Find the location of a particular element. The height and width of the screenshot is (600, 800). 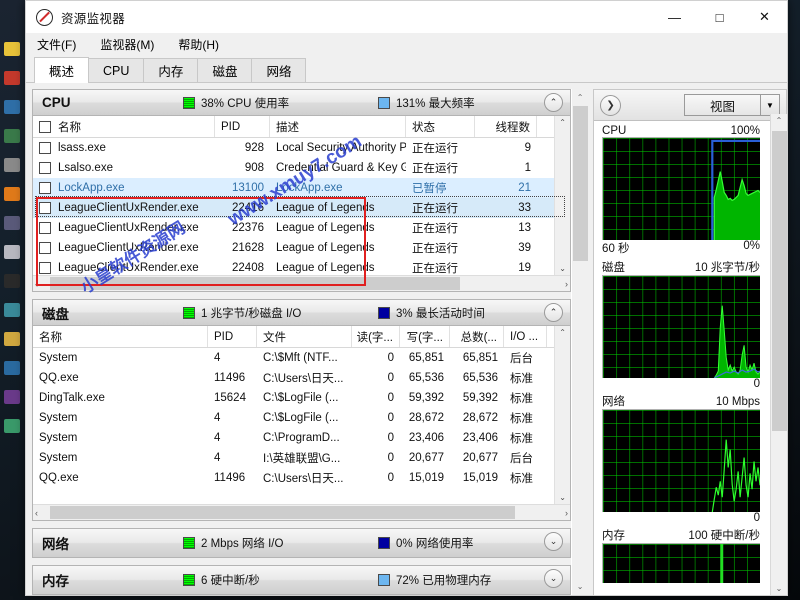

chevron-down-icon: ▼ is located at coordinates (769, 105).